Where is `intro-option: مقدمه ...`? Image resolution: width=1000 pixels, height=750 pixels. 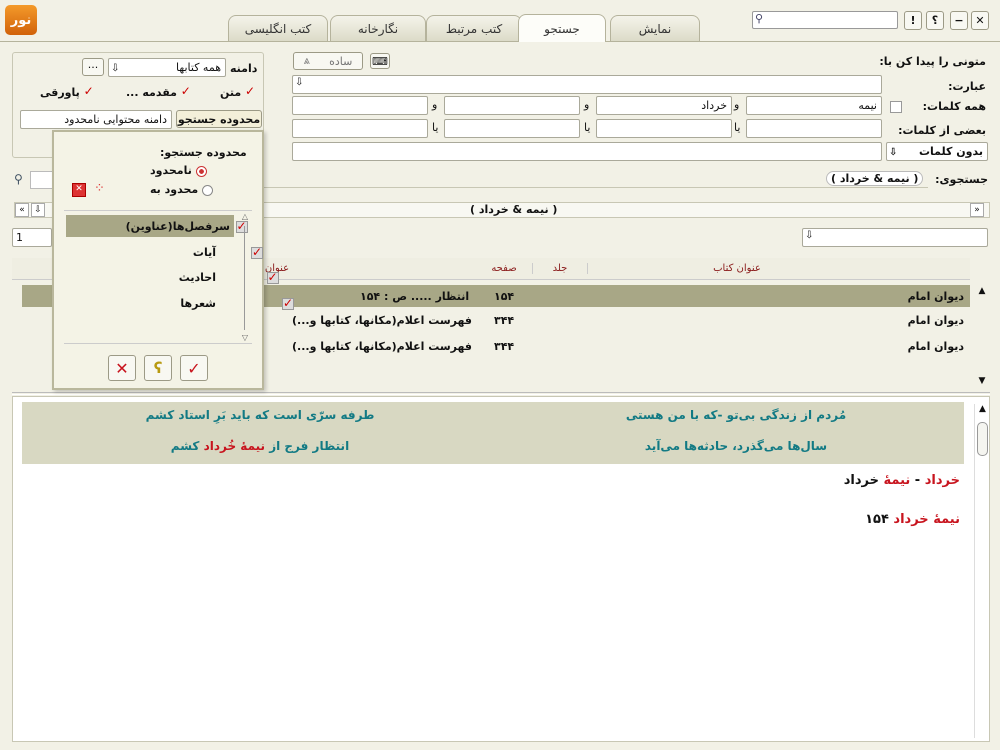 intro-option: مقدمه ... is located at coordinates (159, 91).